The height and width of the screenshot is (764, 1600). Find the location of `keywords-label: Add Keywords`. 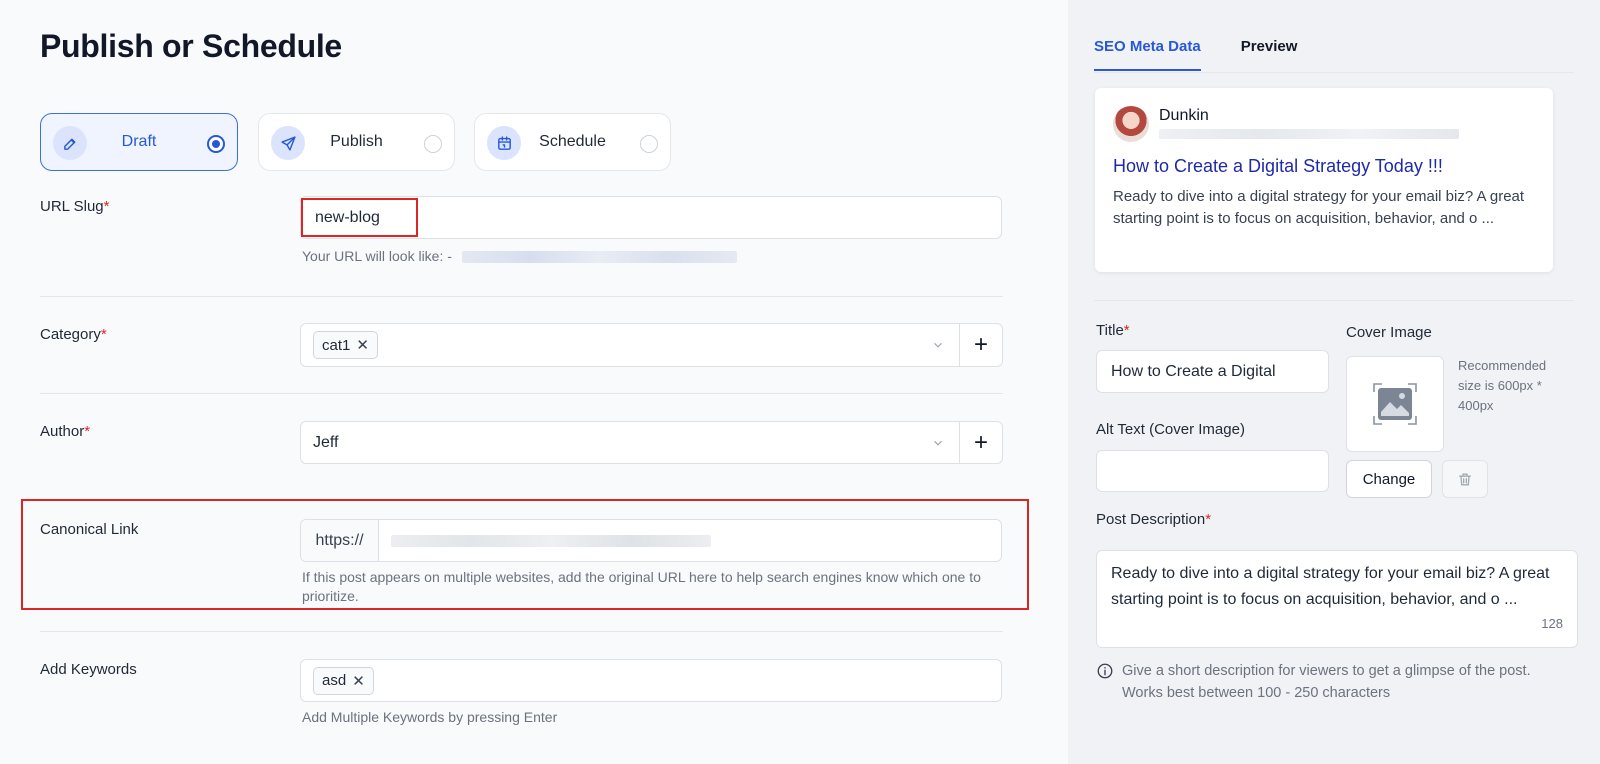

keywords-label: Add Keywords is located at coordinates (88, 669).